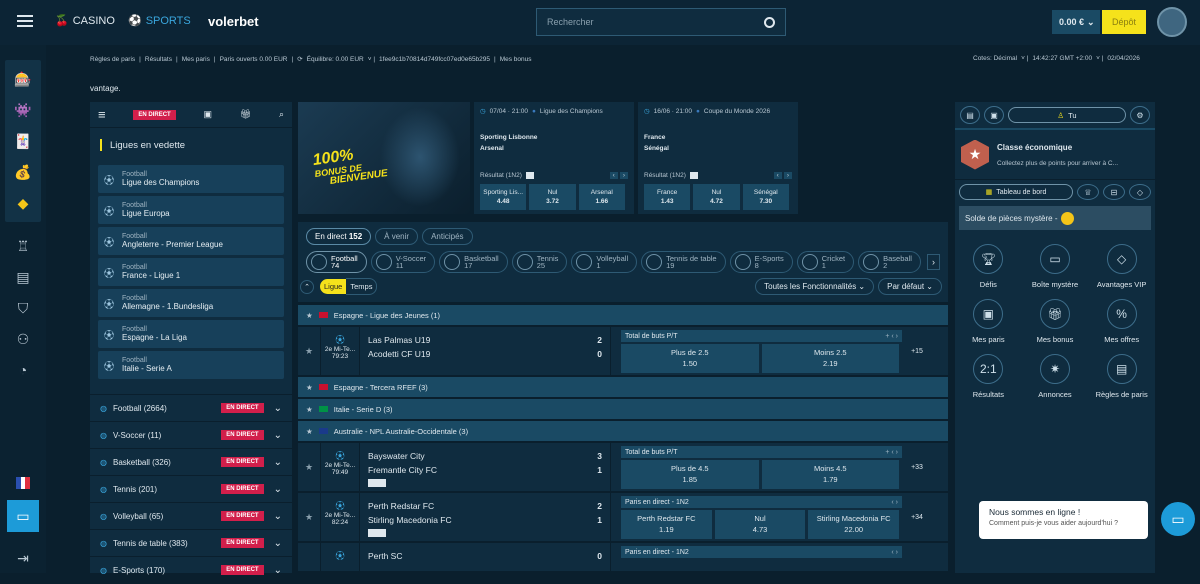 The width and height of the screenshot is (1200, 584). Describe the element at coordinates (667, 197) in the screenshot. I see `odds-button: France 1.43` at that location.